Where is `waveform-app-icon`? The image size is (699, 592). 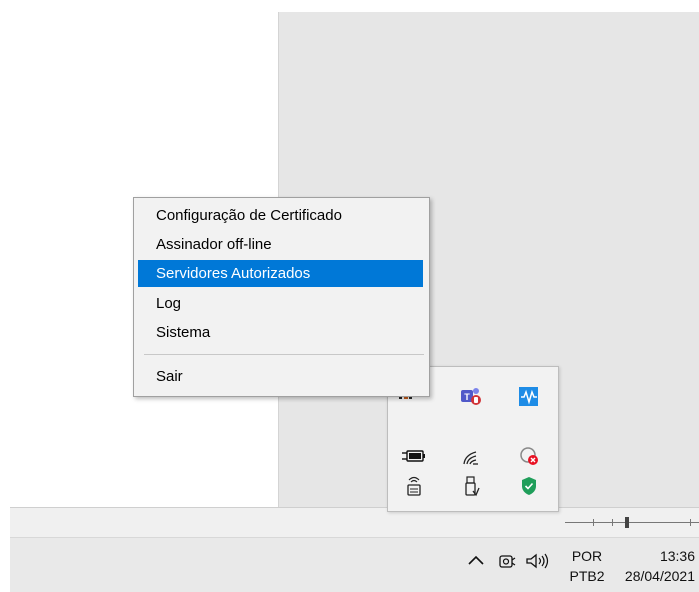 waveform-app-icon is located at coordinates (529, 396).